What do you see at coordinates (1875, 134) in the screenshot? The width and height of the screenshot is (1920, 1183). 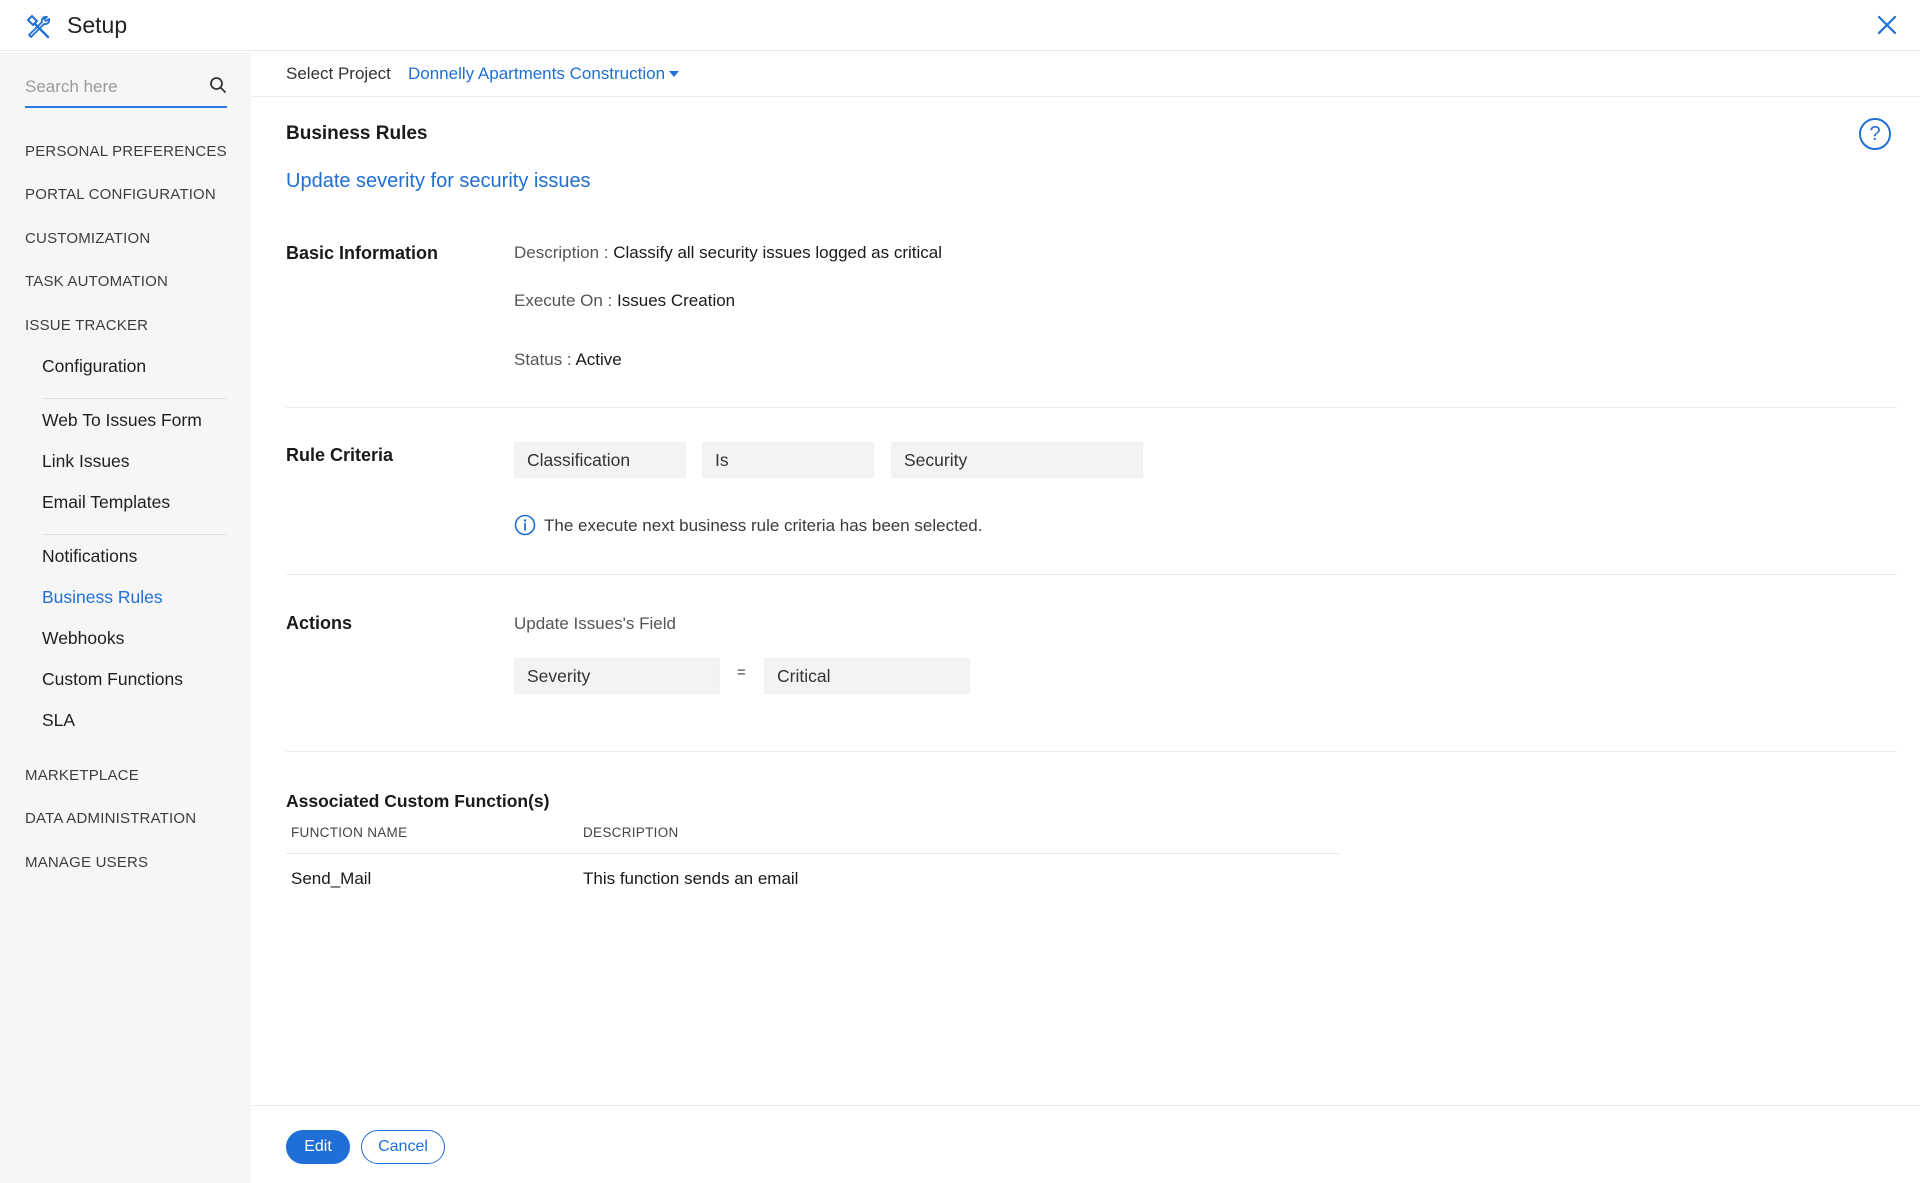 I see `help-icon: ?` at bounding box center [1875, 134].